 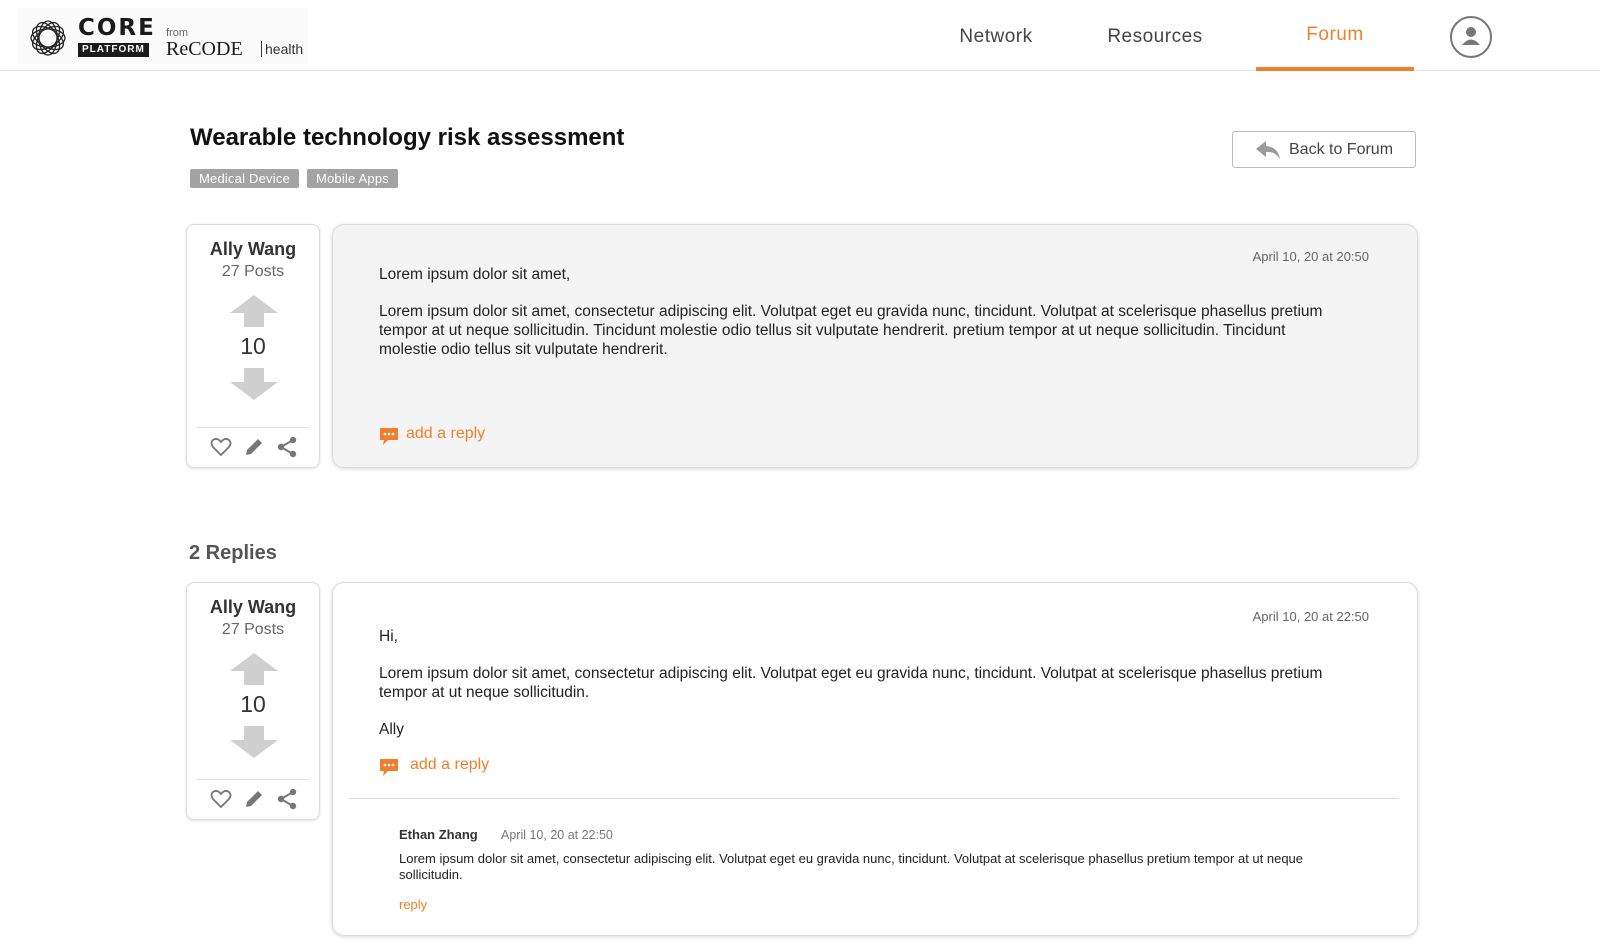 I want to click on nav-forum: Forum, so click(x=1335, y=35).